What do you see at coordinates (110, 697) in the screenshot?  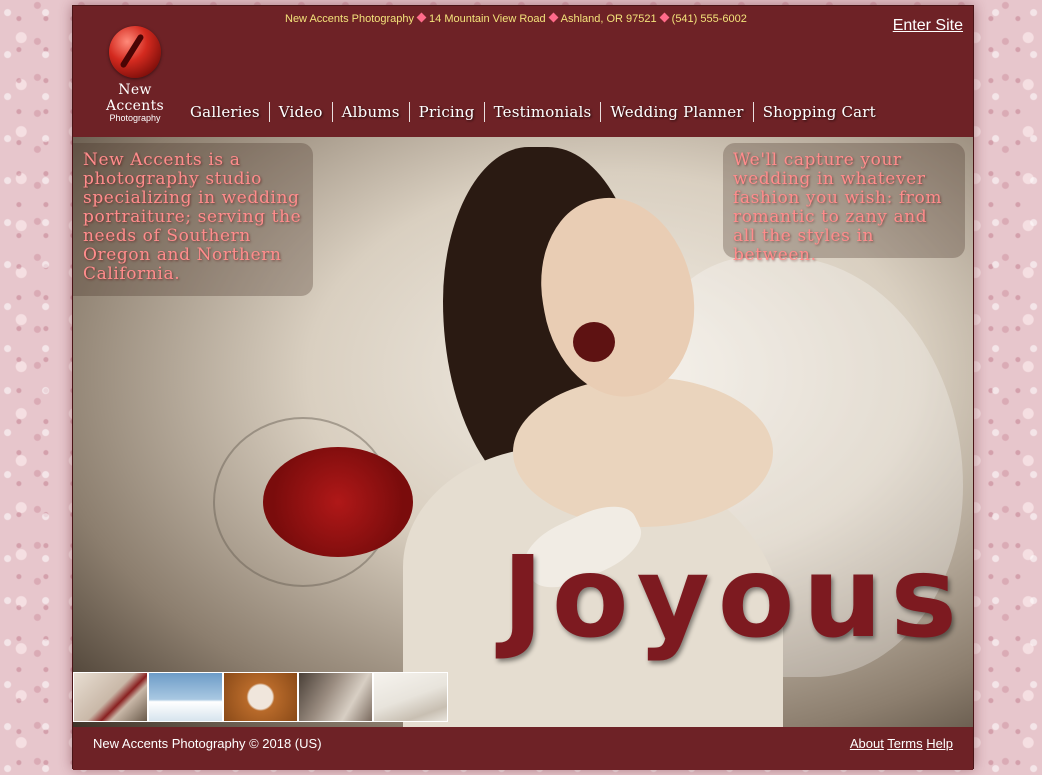 I see `bride-bouquet-thumbnail` at bounding box center [110, 697].